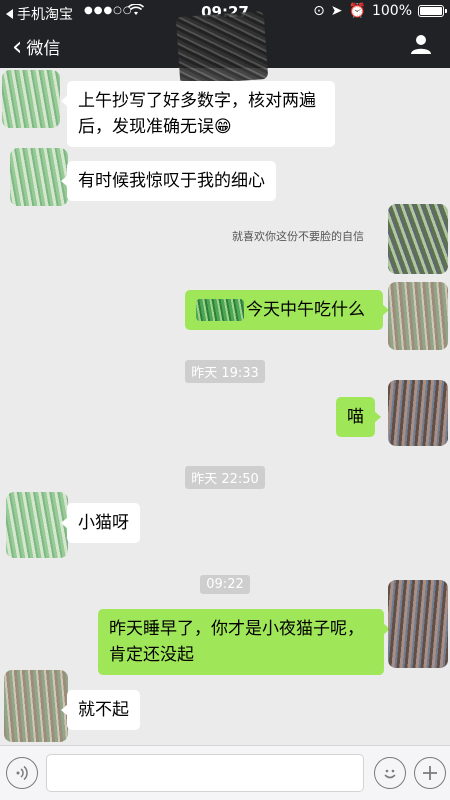  What do you see at coordinates (155, 127) in the screenshot?
I see `message-text: 后，发现准确无误😁` at bounding box center [155, 127].